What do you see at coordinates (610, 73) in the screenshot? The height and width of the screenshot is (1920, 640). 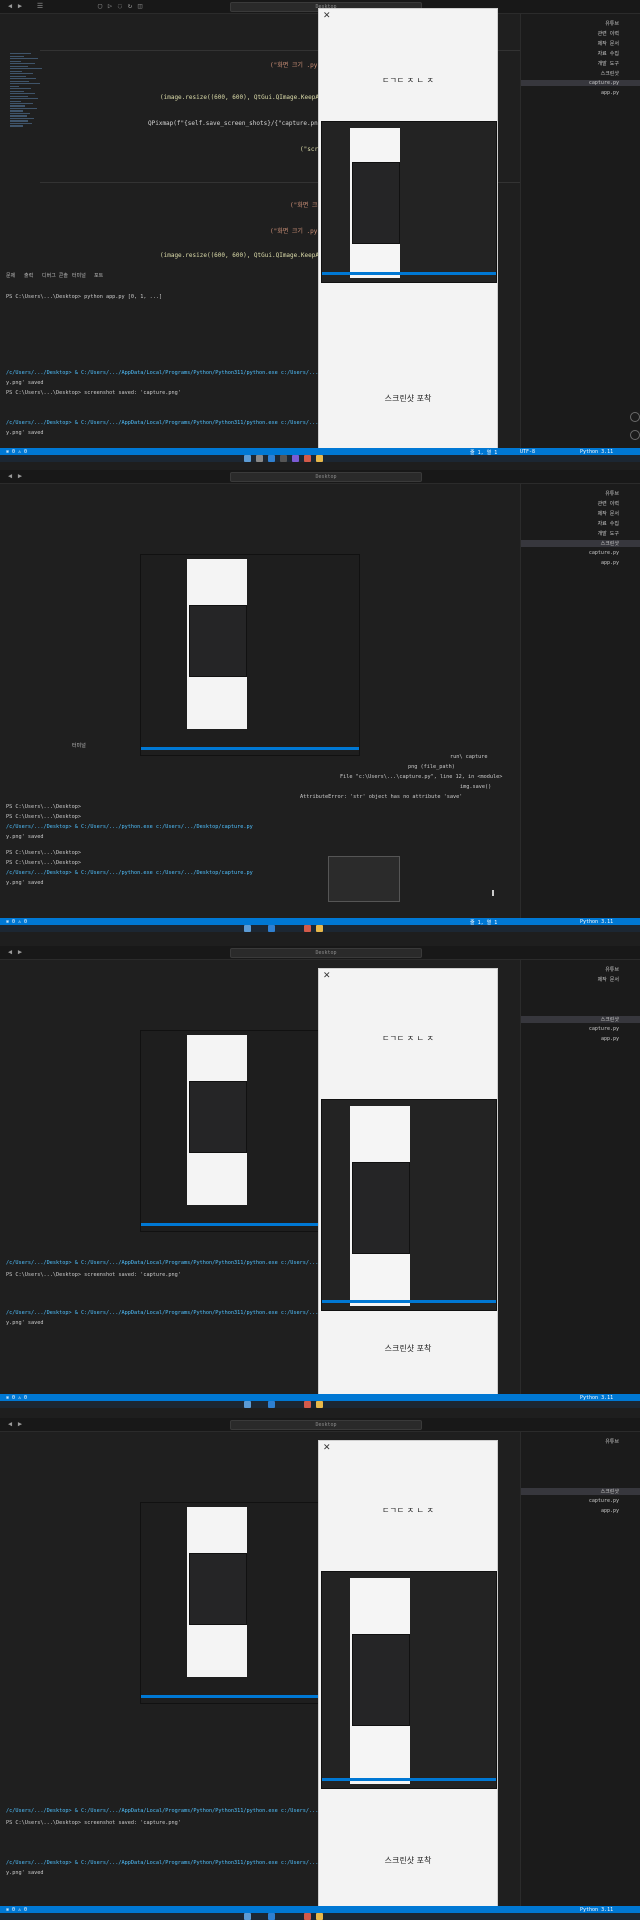 I see `explorer-item: 스크린샷` at bounding box center [610, 73].